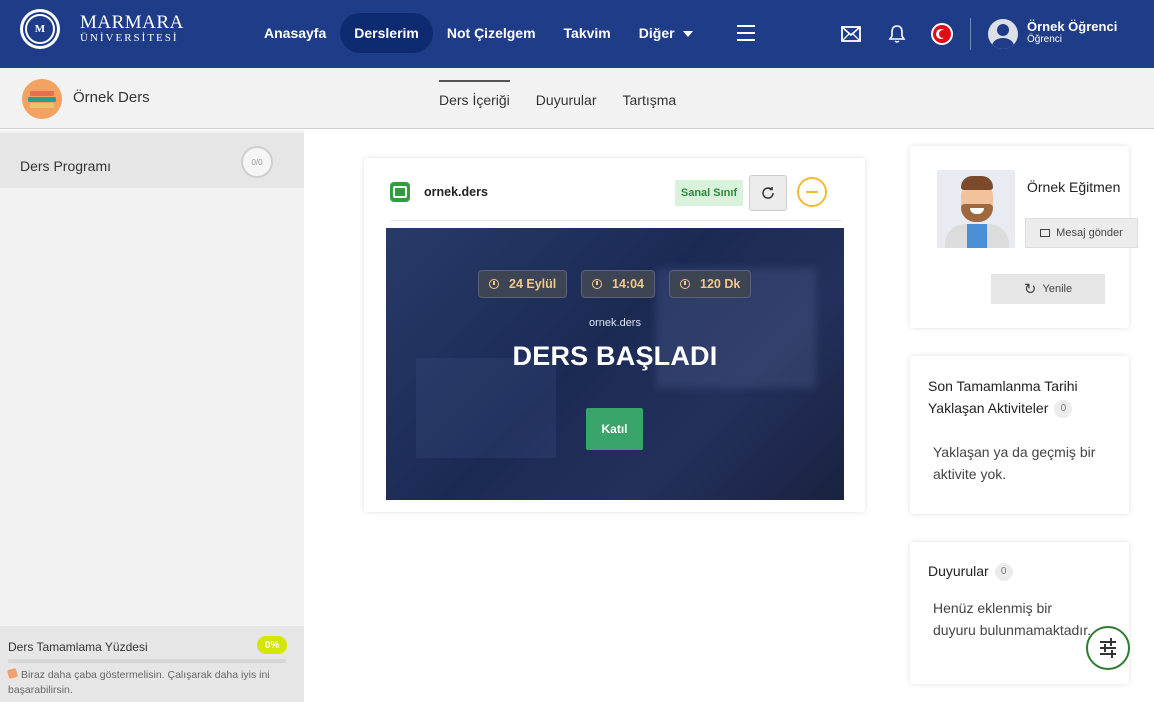  Describe the element at coordinates (147, 661) in the screenshot. I see `completion-progress-bar` at that location.